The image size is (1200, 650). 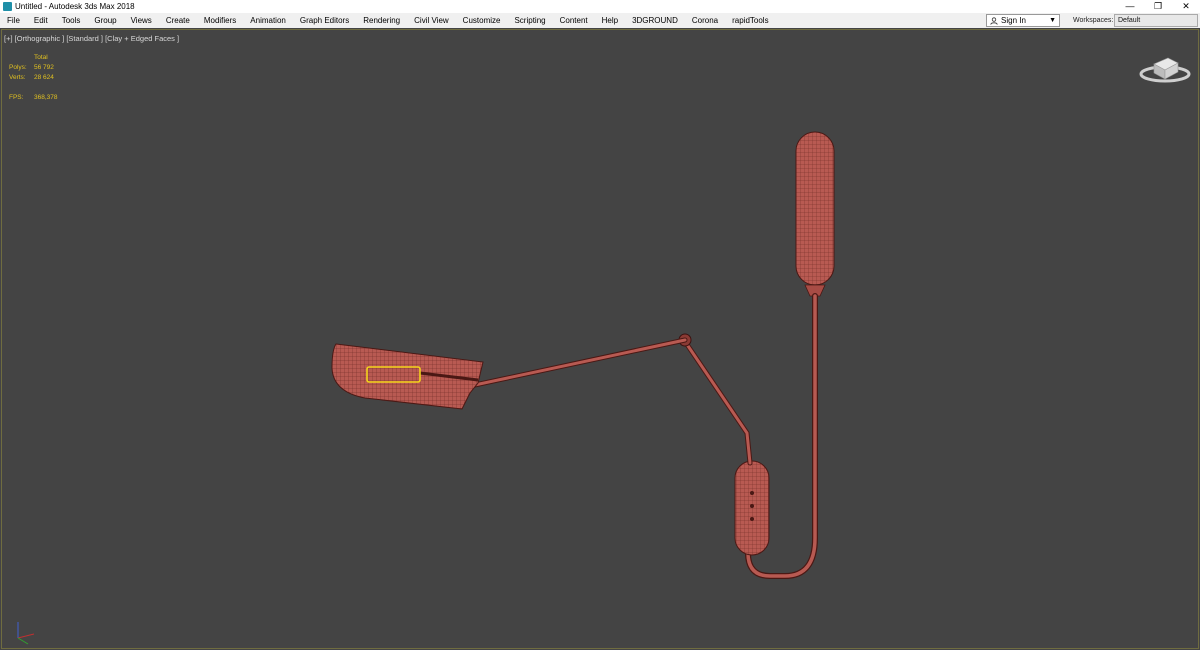 What do you see at coordinates (752, 508) in the screenshot?
I see `lamp-lower-mount` at bounding box center [752, 508].